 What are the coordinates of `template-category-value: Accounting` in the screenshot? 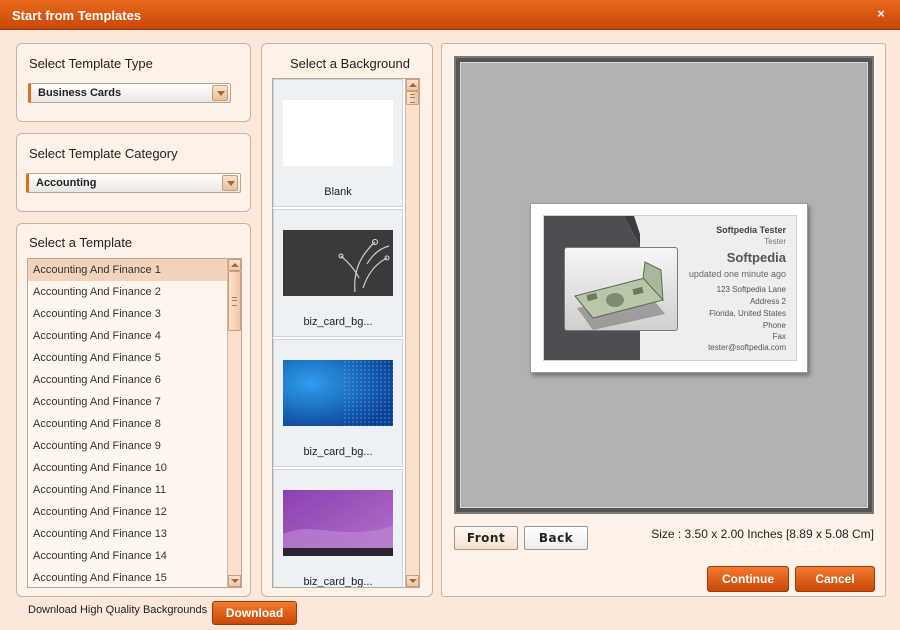 It's located at (66, 183).